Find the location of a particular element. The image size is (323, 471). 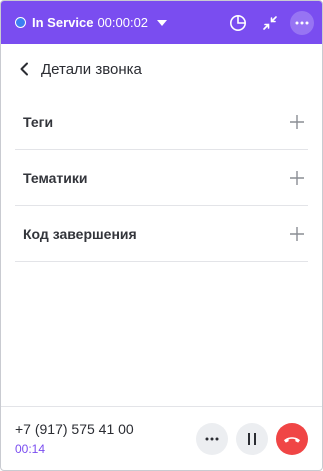

pause-icon is located at coordinates (252, 438).